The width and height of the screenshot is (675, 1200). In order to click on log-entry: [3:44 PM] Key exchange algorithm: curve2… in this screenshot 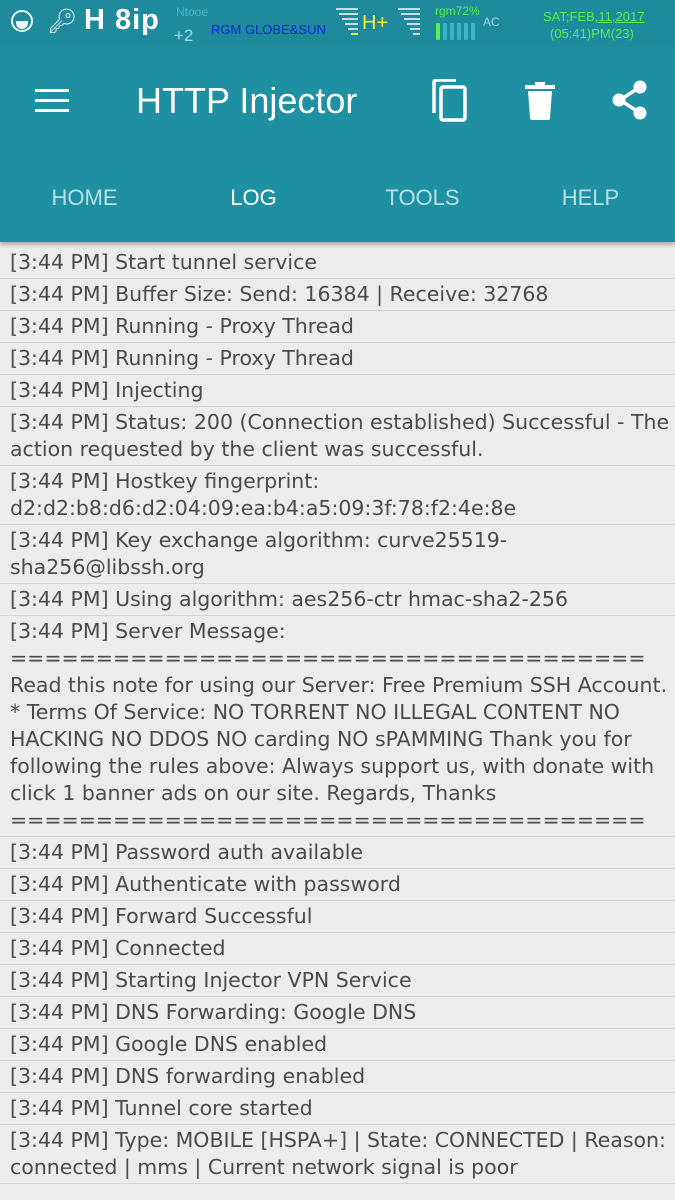, I will do `click(337, 554)`.